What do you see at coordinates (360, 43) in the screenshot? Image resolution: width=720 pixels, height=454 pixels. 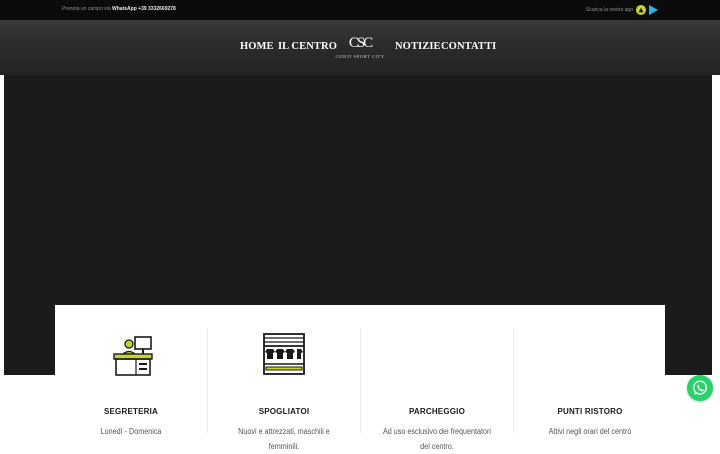 I see `logo-monogram: CSC` at bounding box center [360, 43].